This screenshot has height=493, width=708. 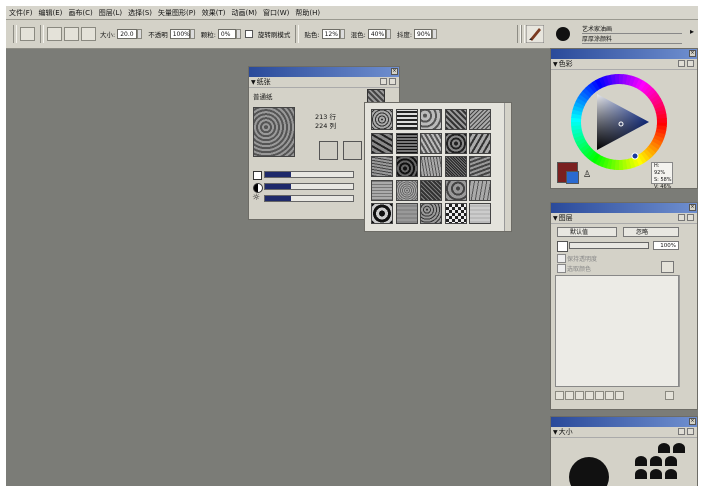 I want to click on hue-segment, so click(x=661, y=120).